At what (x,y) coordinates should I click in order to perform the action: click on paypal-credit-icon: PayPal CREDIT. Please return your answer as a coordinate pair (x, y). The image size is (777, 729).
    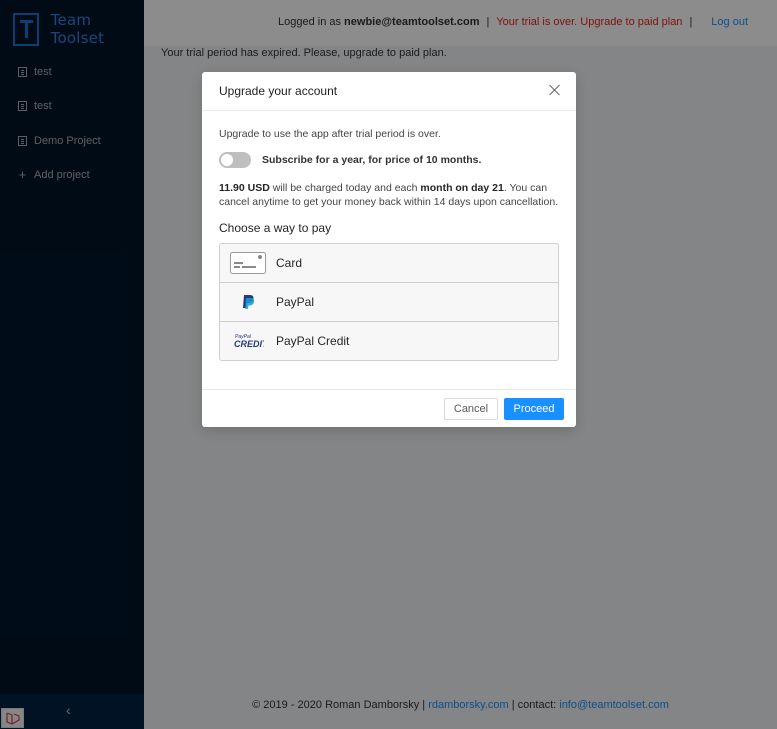
    Looking at the image, I should click on (248, 341).